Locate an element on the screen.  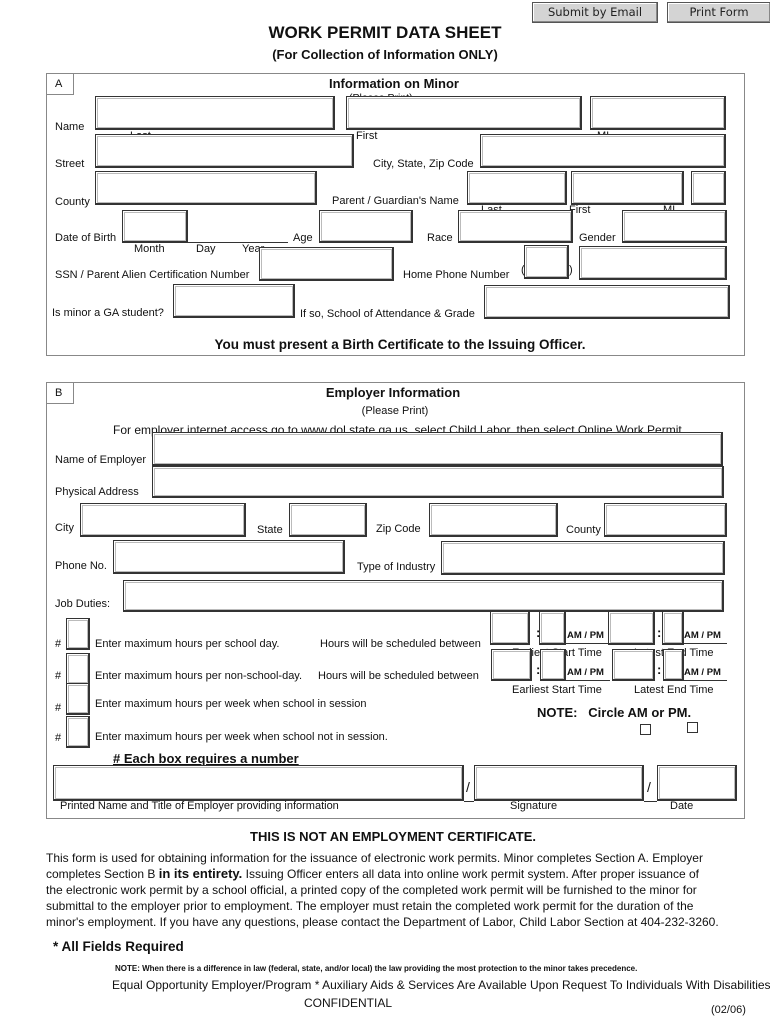
non-school-day-start-minute-input is located at coordinates (553, 665).